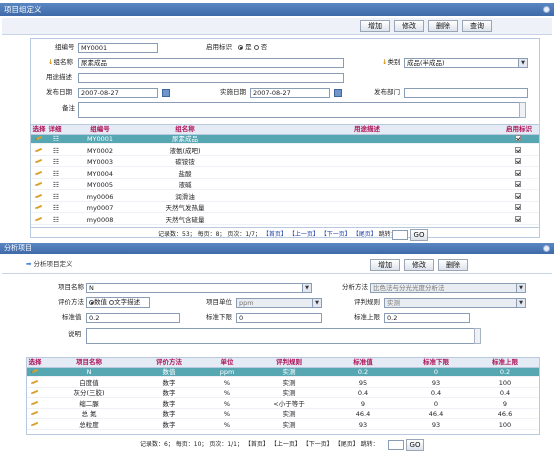 The height and width of the screenshot is (460, 554). Describe the element at coordinates (290, 93) in the screenshot. I see `impl-date-input: 2007-08-27` at that location.